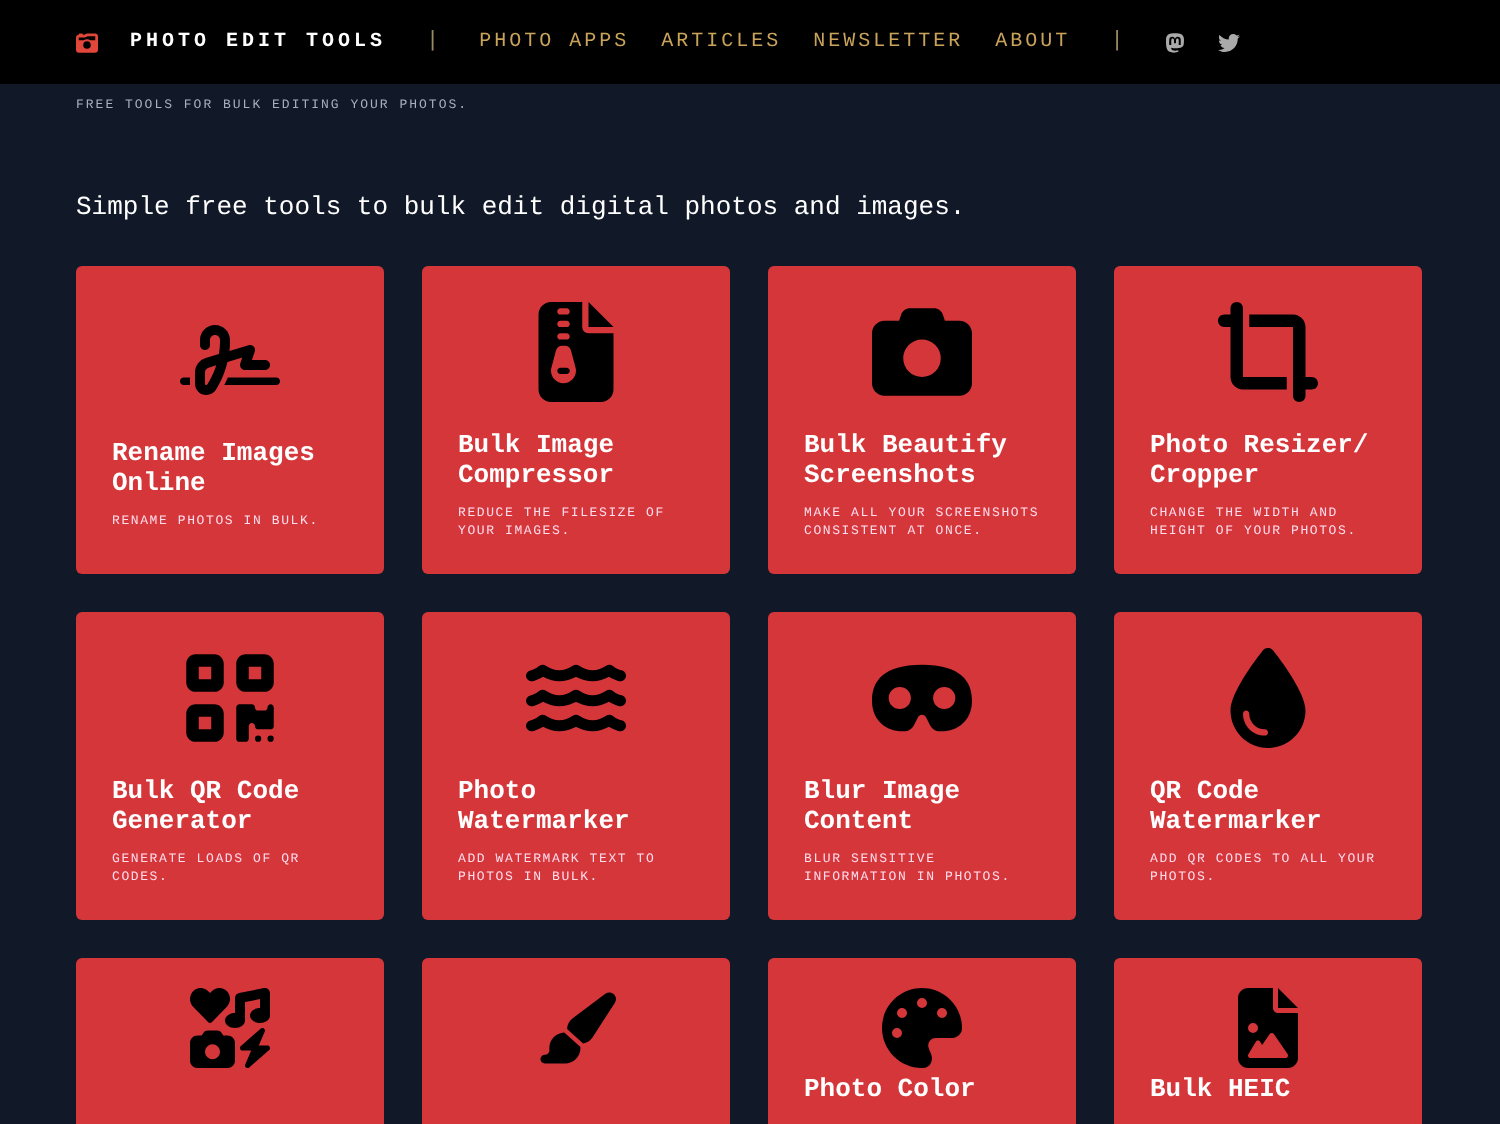 This screenshot has width=1500, height=1124. I want to click on tool-card: Photo Color, so click(922, 1041).